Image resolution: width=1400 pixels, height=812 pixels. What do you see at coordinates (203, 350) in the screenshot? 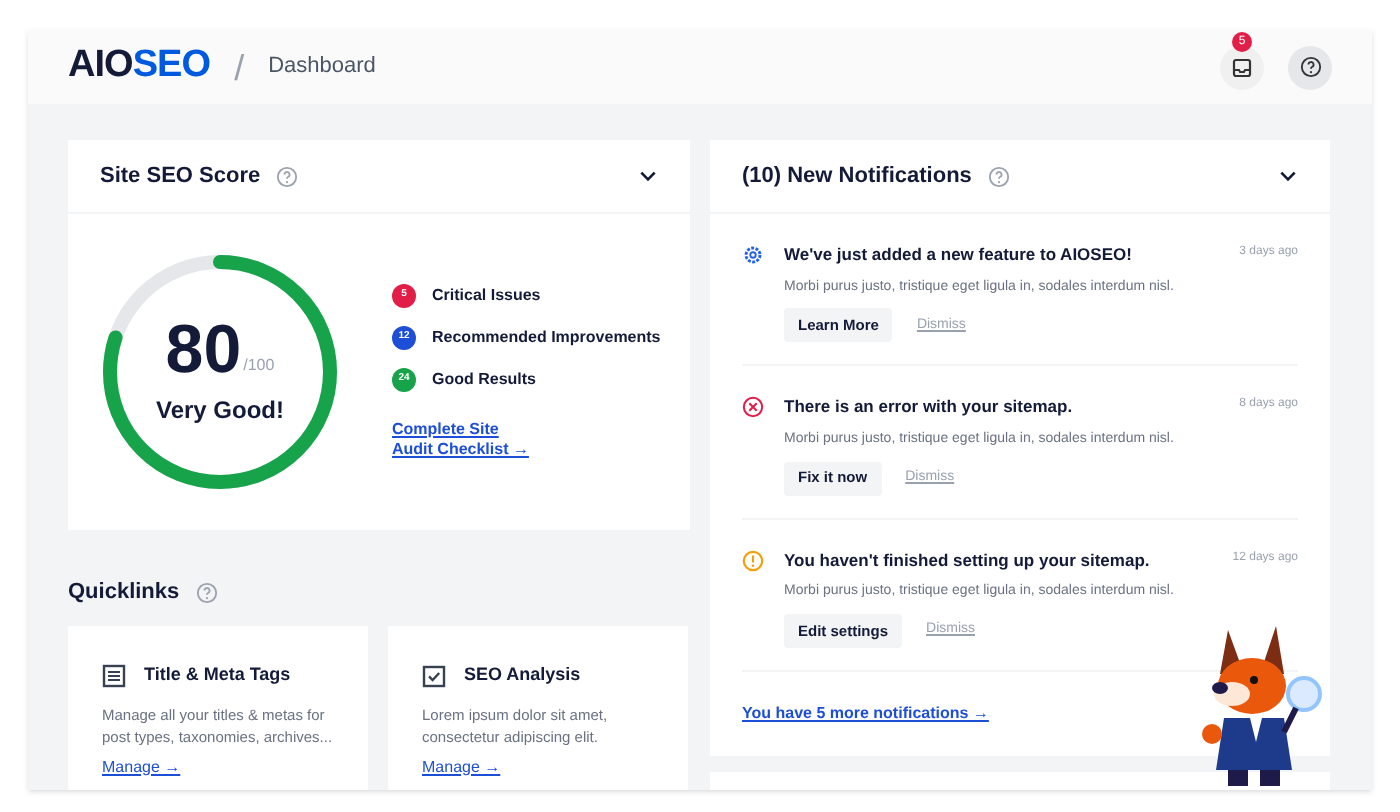
I see `score-value: 80` at bounding box center [203, 350].